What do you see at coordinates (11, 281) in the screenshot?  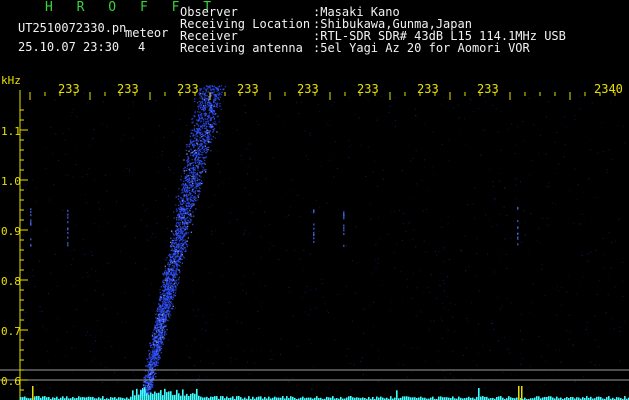 I see `y-tick-label: 0.8` at bounding box center [11, 281].